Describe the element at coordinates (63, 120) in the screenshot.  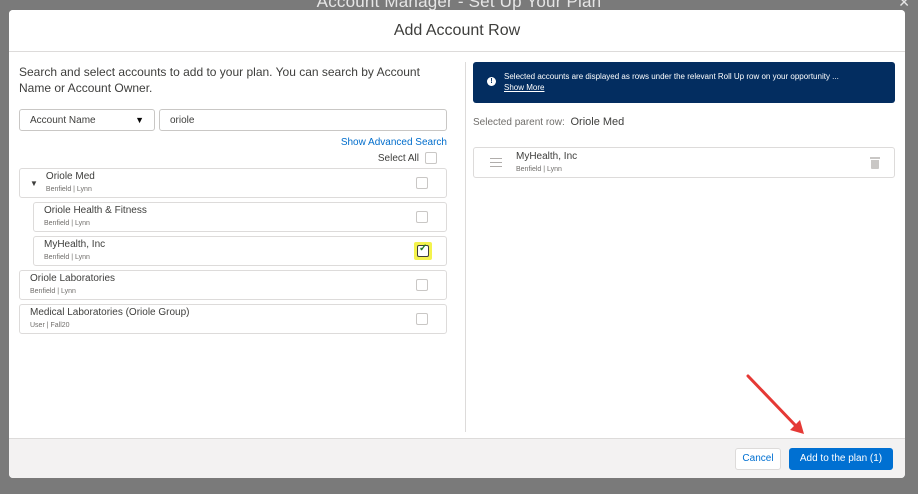
I see `search-field-value: Account Name` at that location.